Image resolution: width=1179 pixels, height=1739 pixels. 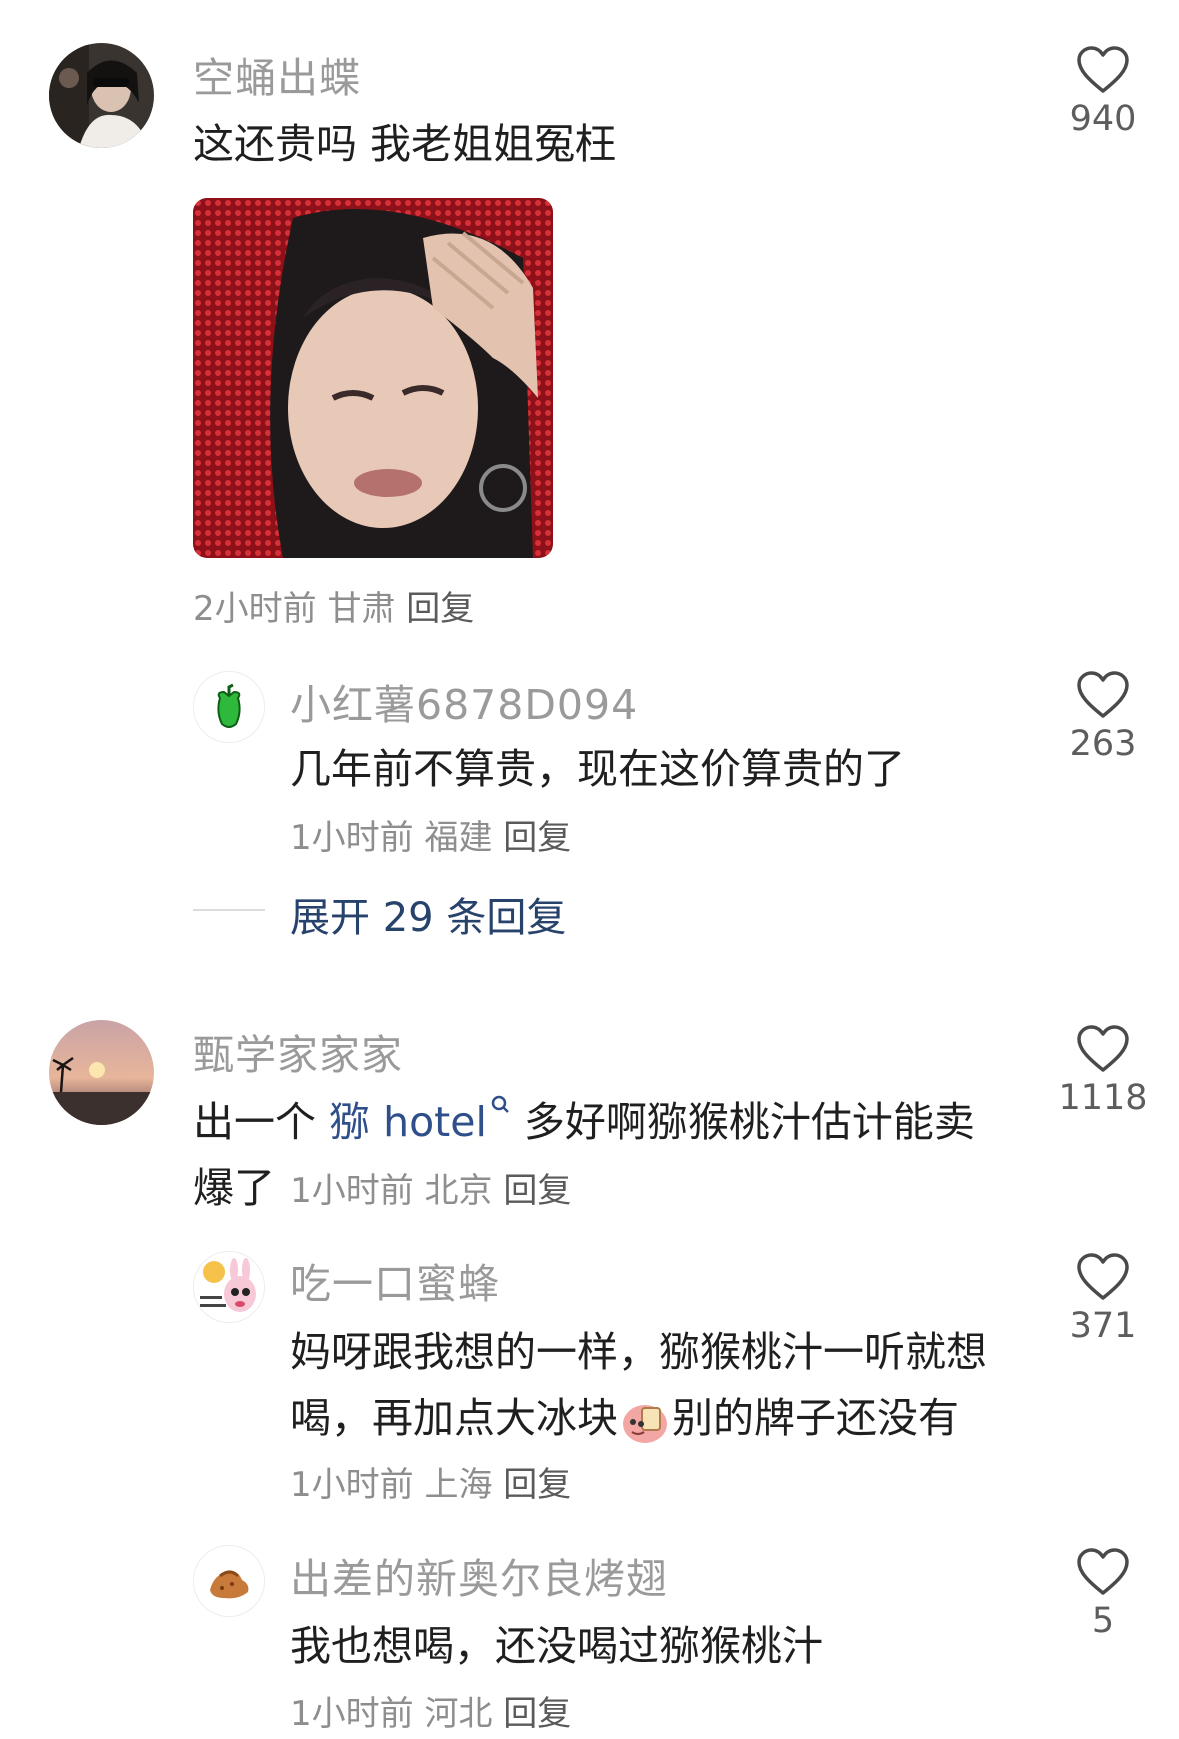 I want to click on reply-location: 河北, so click(x=458, y=1714).